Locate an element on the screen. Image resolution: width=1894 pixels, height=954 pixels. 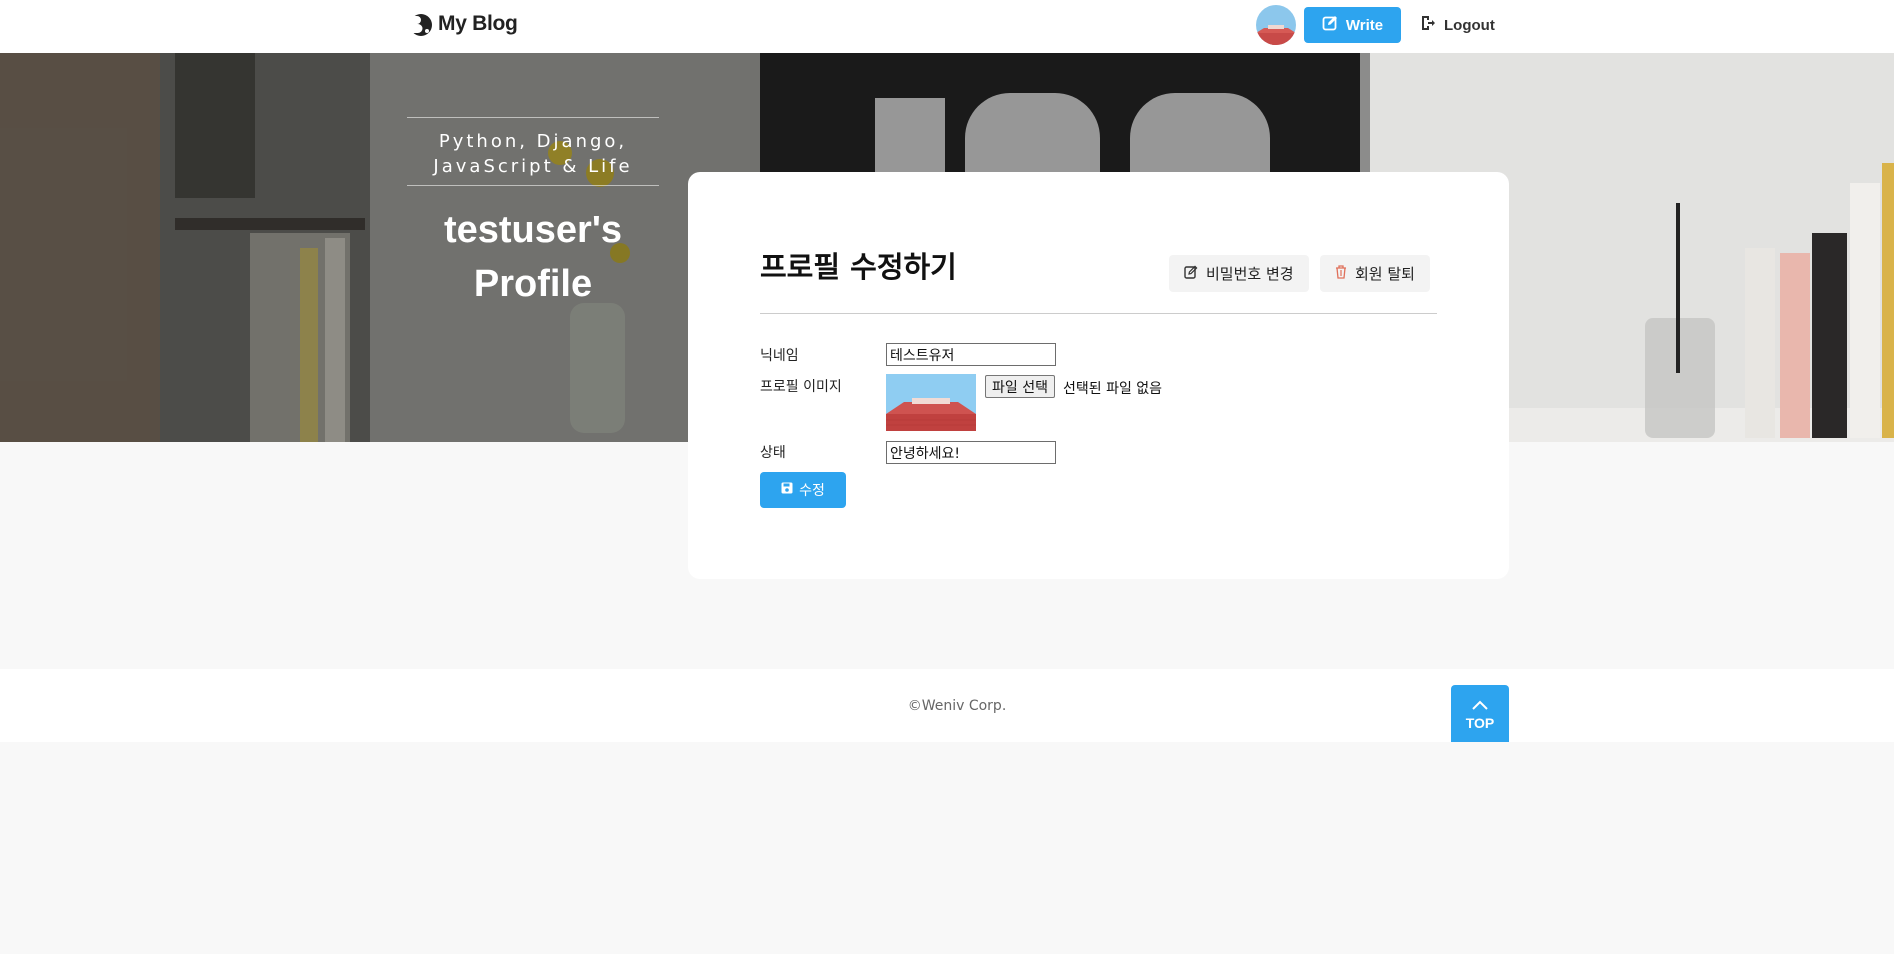
card-divider is located at coordinates (1098, 313).